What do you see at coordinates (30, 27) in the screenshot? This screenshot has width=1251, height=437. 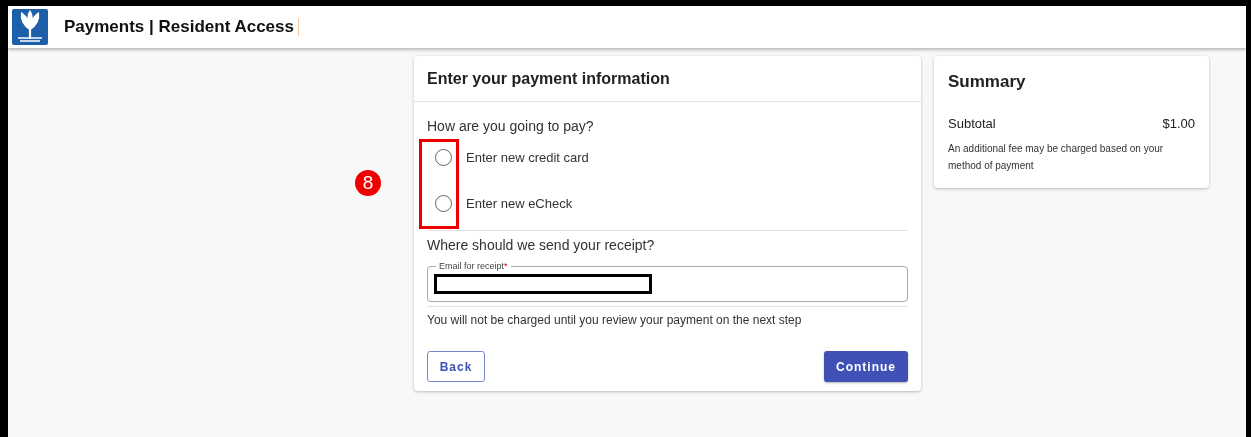 I see `plant-logo-icon` at bounding box center [30, 27].